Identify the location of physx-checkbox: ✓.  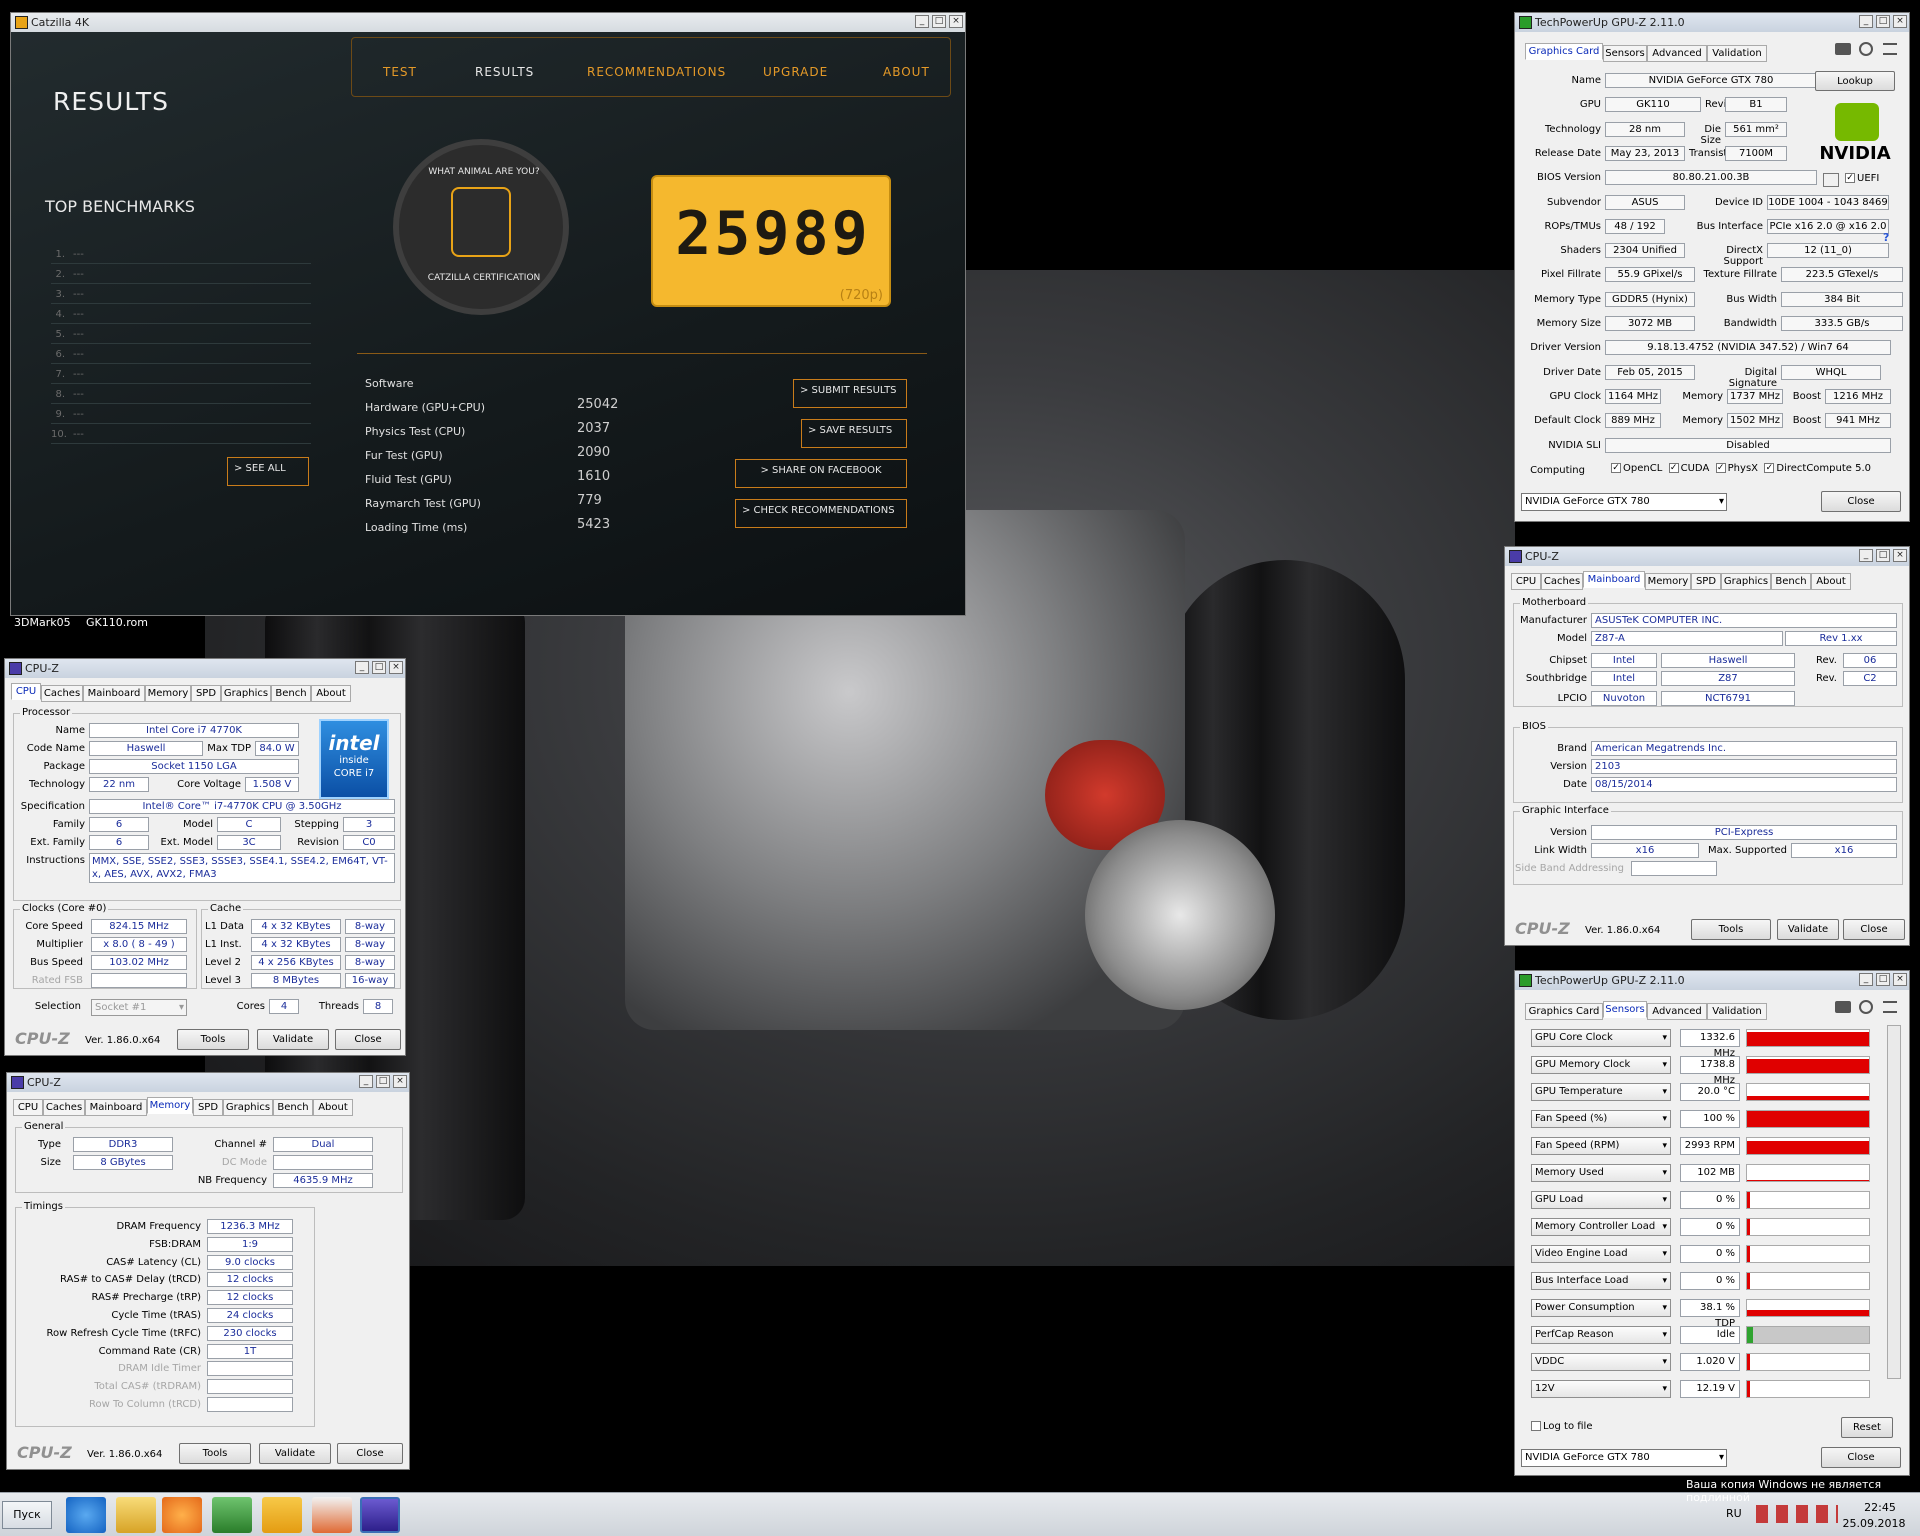
(1720, 468).